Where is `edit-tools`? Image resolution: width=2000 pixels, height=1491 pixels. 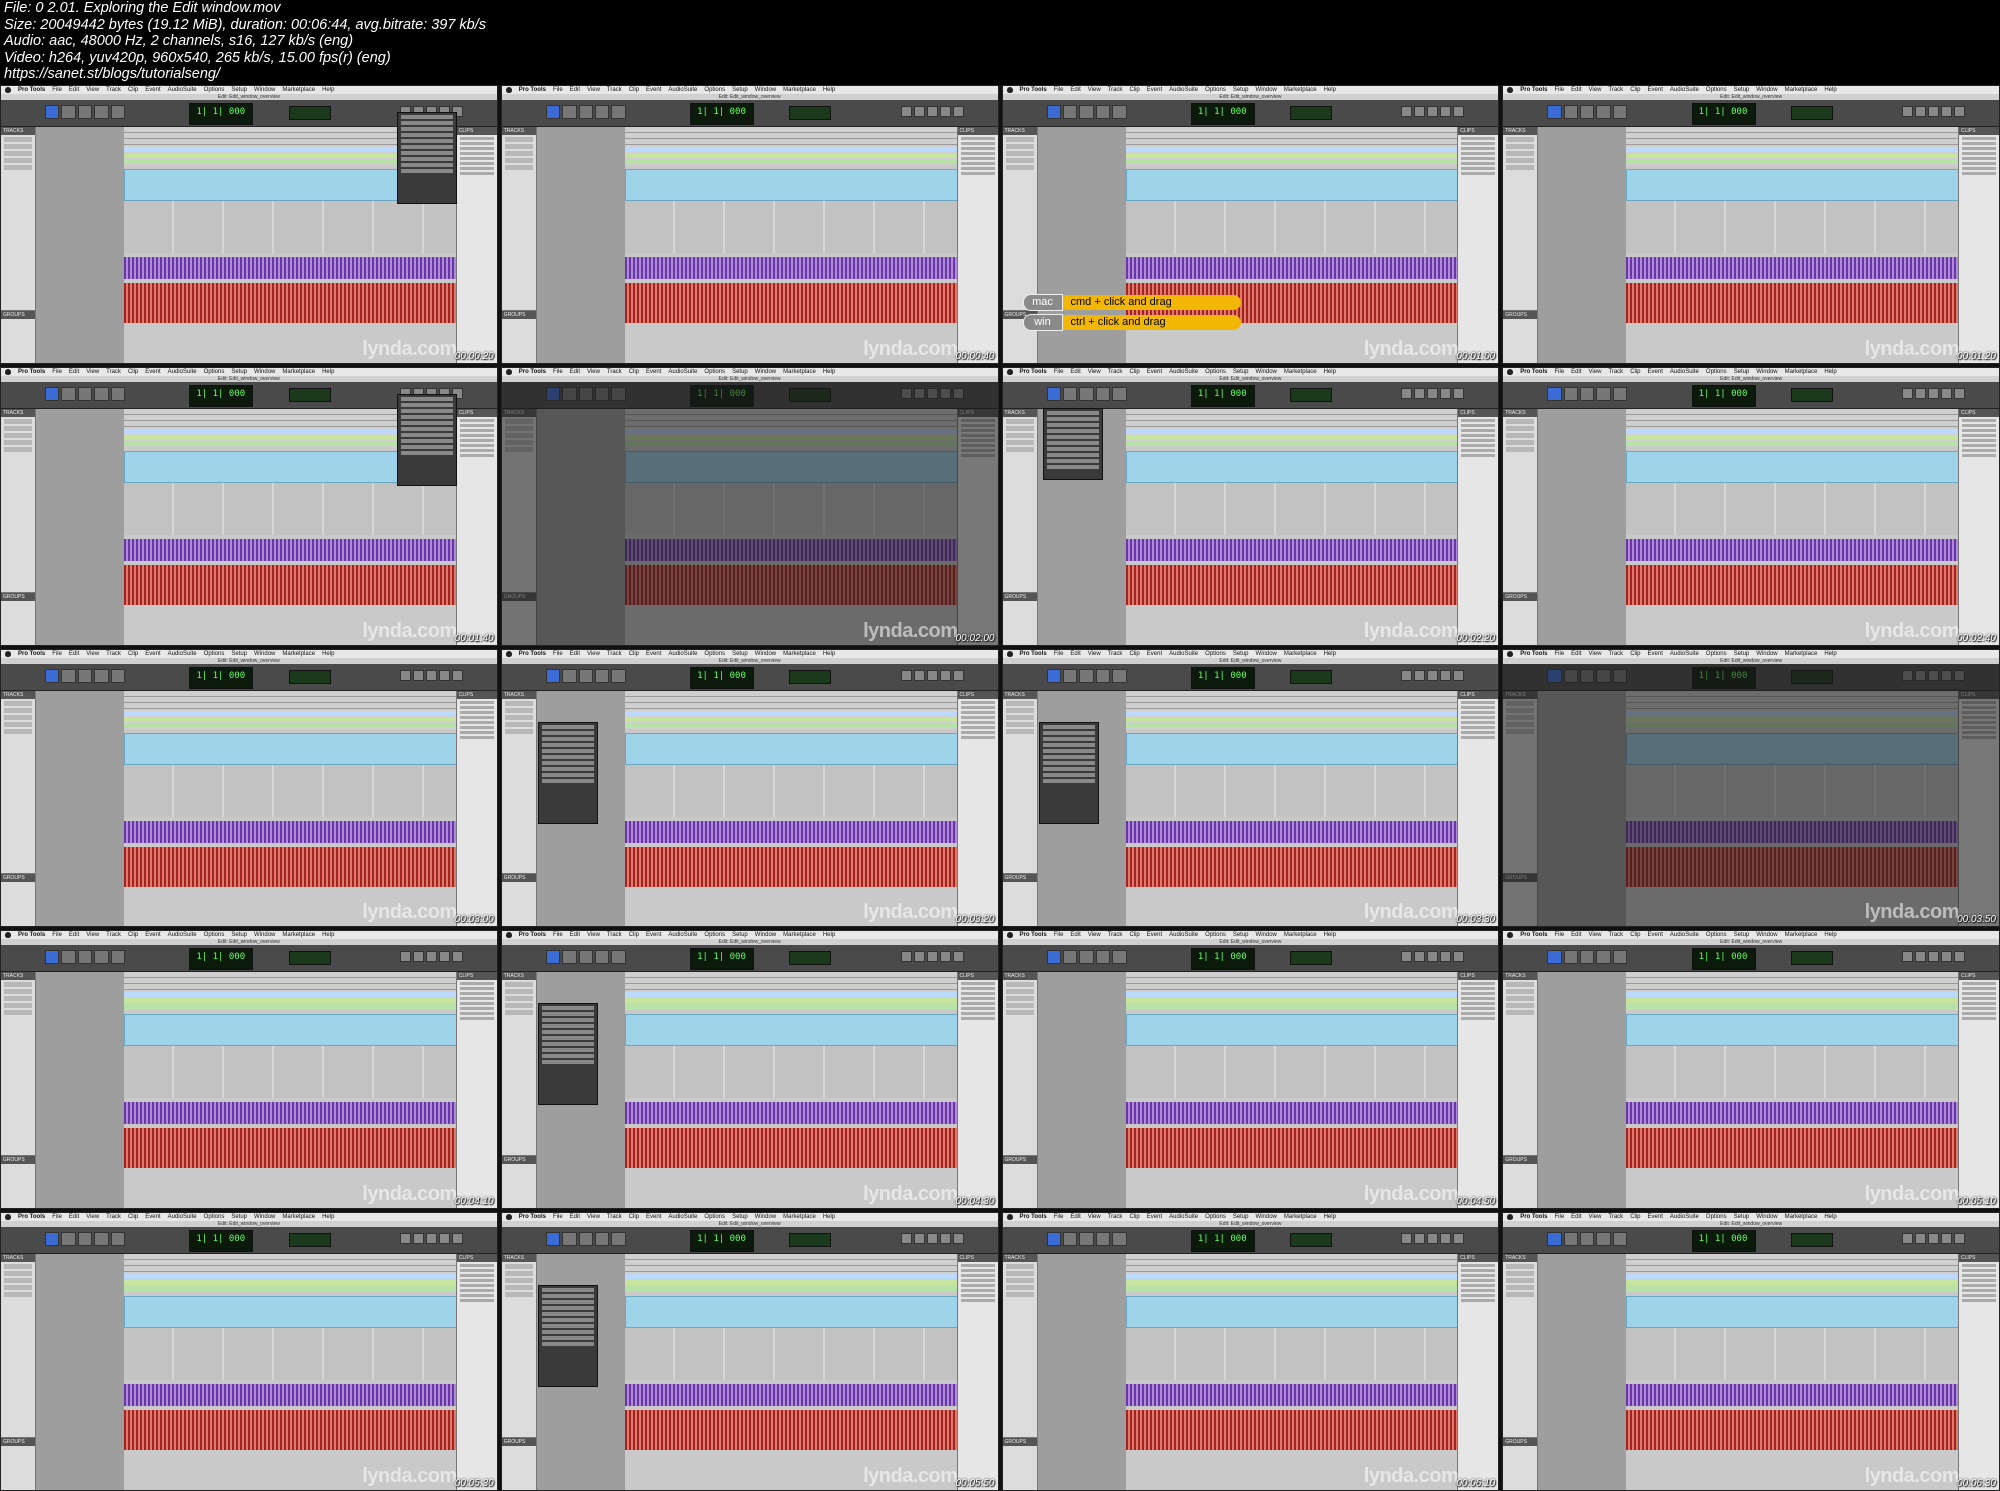
edit-tools is located at coordinates (1086, 393).